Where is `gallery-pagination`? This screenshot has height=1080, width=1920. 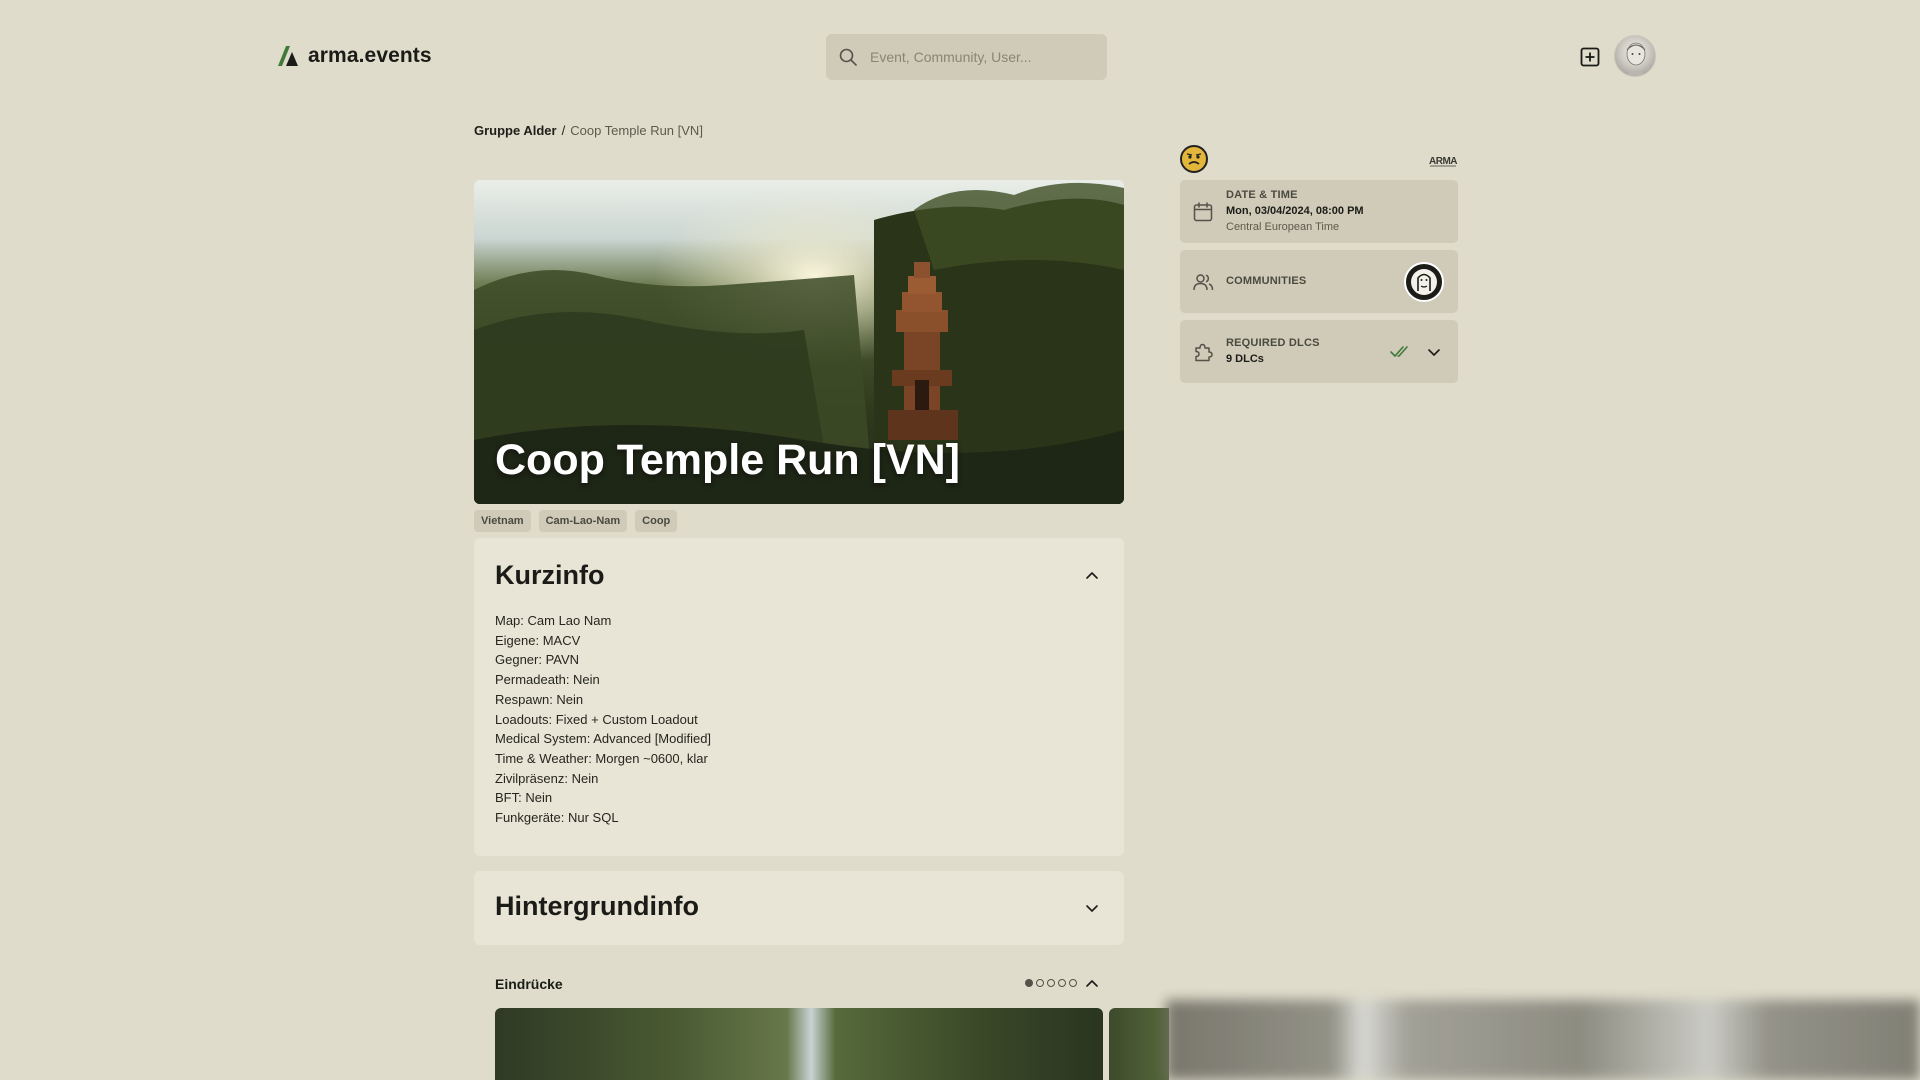 gallery-pagination is located at coordinates (1051, 983).